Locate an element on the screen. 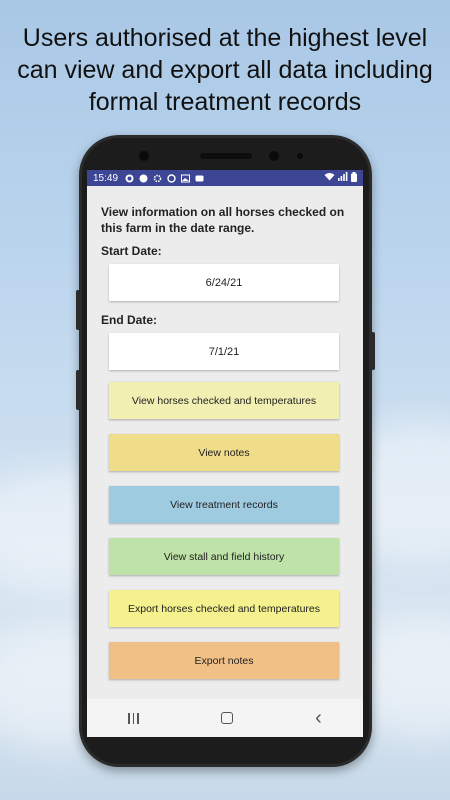 This screenshot has width=450, height=800. start-date-field: 6/24/21 is located at coordinates (224, 282).